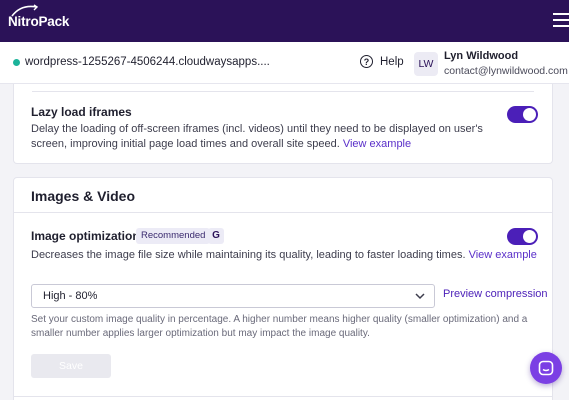 The image size is (569, 400). I want to click on chat-bubble-icon, so click(546, 368).